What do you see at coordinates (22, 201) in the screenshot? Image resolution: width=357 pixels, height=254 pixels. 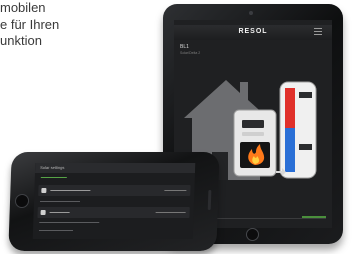 I see `phone-home-button` at bounding box center [22, 201].